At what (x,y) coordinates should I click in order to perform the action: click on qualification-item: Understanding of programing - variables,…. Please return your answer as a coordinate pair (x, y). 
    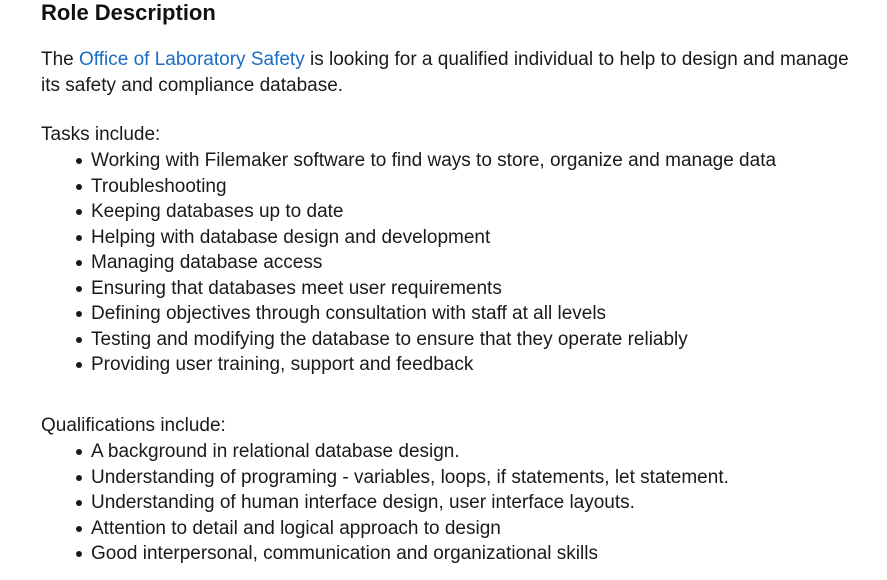
    Looking at the image, I should click on (402, 478).